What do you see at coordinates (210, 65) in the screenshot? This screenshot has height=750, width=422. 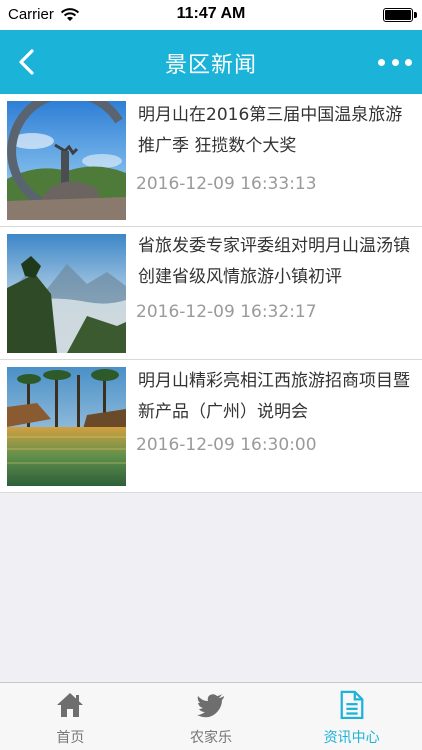 I see `page-title: 景区新闻` at bounding box center [210, 65].